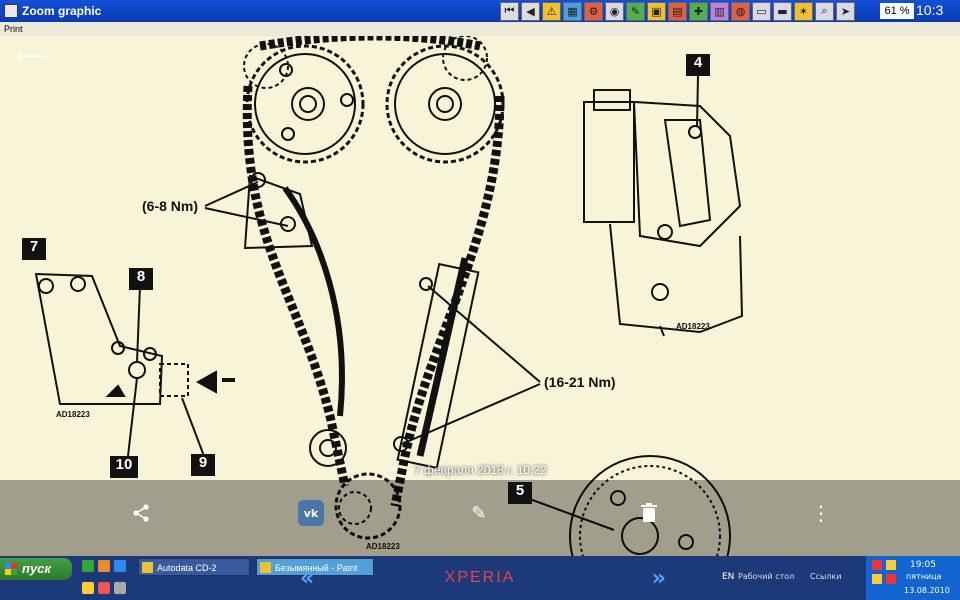 The image size is (960, 600). I want to click on windows-flag-icon, so click(11, 569).